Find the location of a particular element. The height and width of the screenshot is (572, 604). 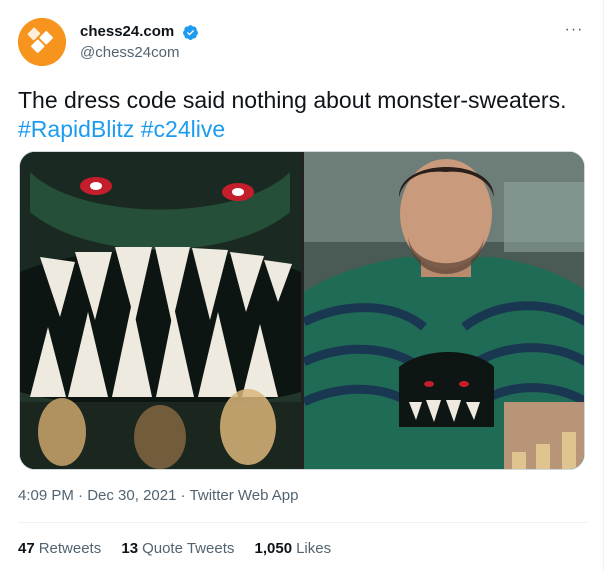

display-name: chess24.com is located at coordinates (127, 32).